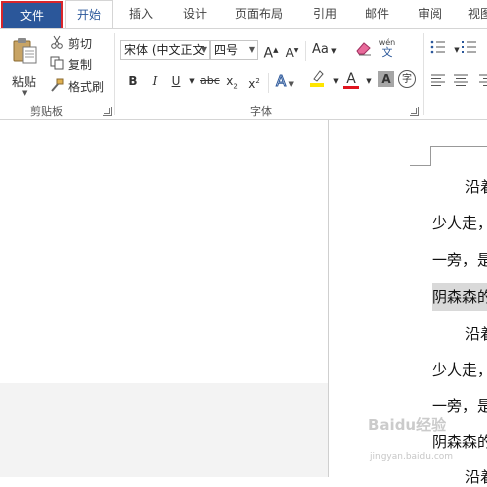 The image size is (487, 487). What do you see at coordinates (86, 86) in the screenshot?
I see `format-painter-label: 格式刷` at bounding box center [86, 86].